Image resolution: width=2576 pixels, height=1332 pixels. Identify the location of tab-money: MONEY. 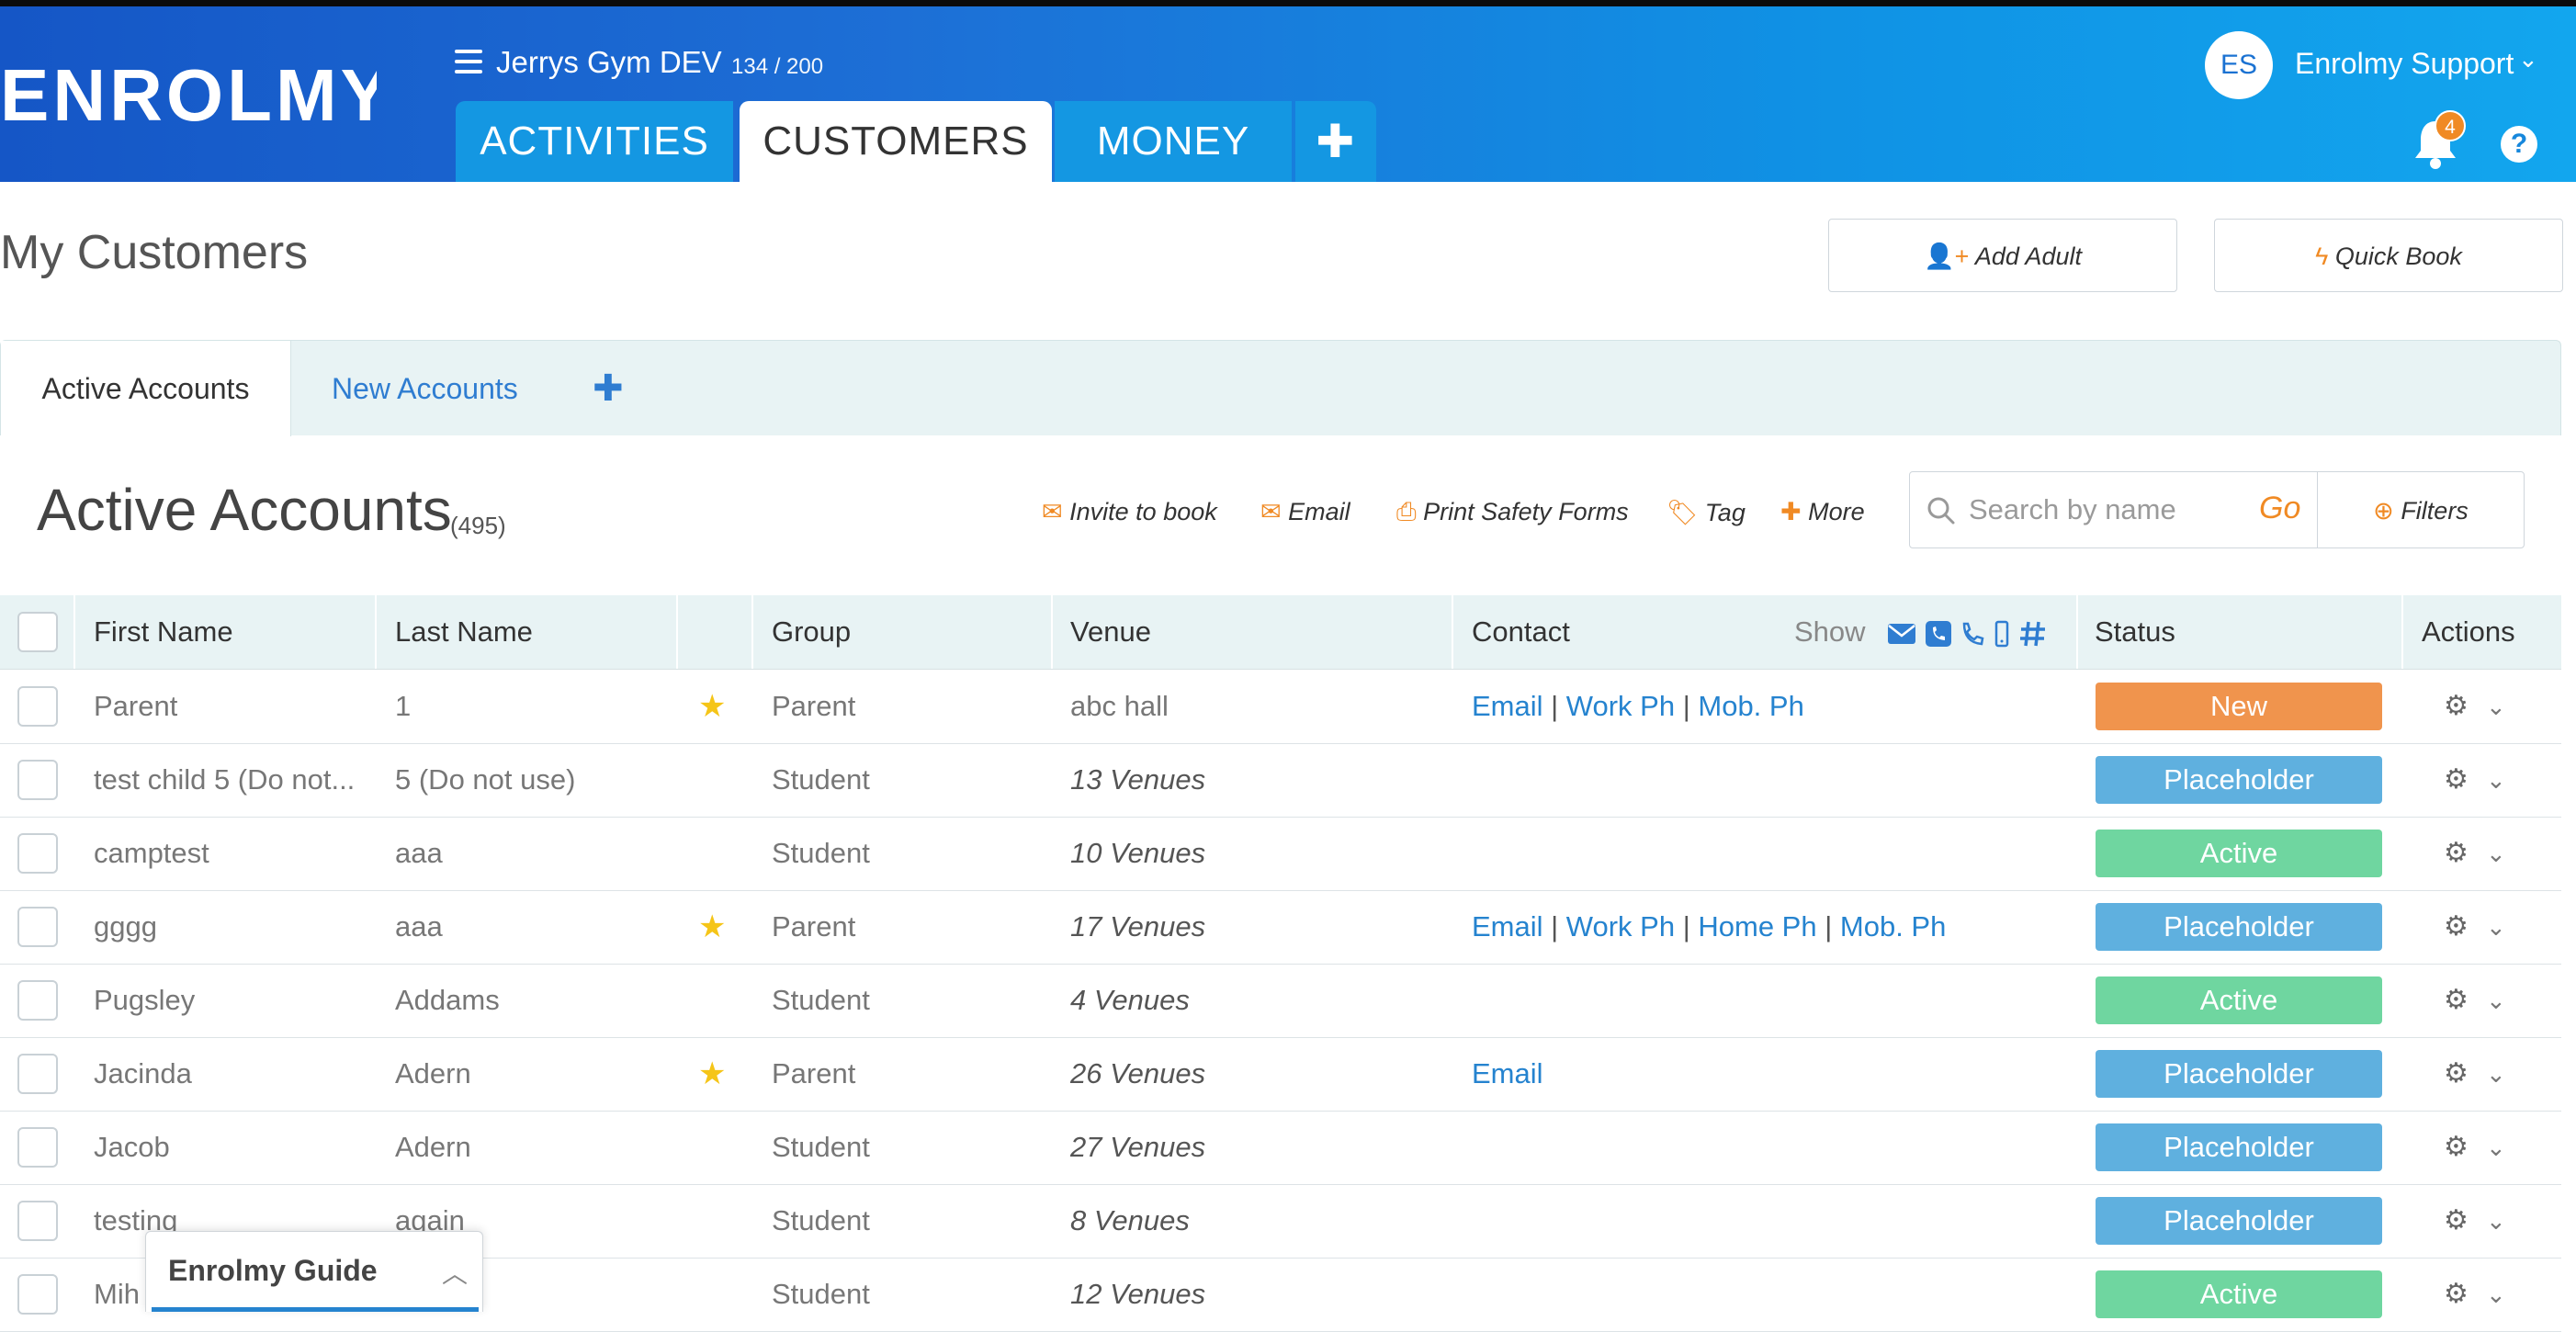
(1173, 141).